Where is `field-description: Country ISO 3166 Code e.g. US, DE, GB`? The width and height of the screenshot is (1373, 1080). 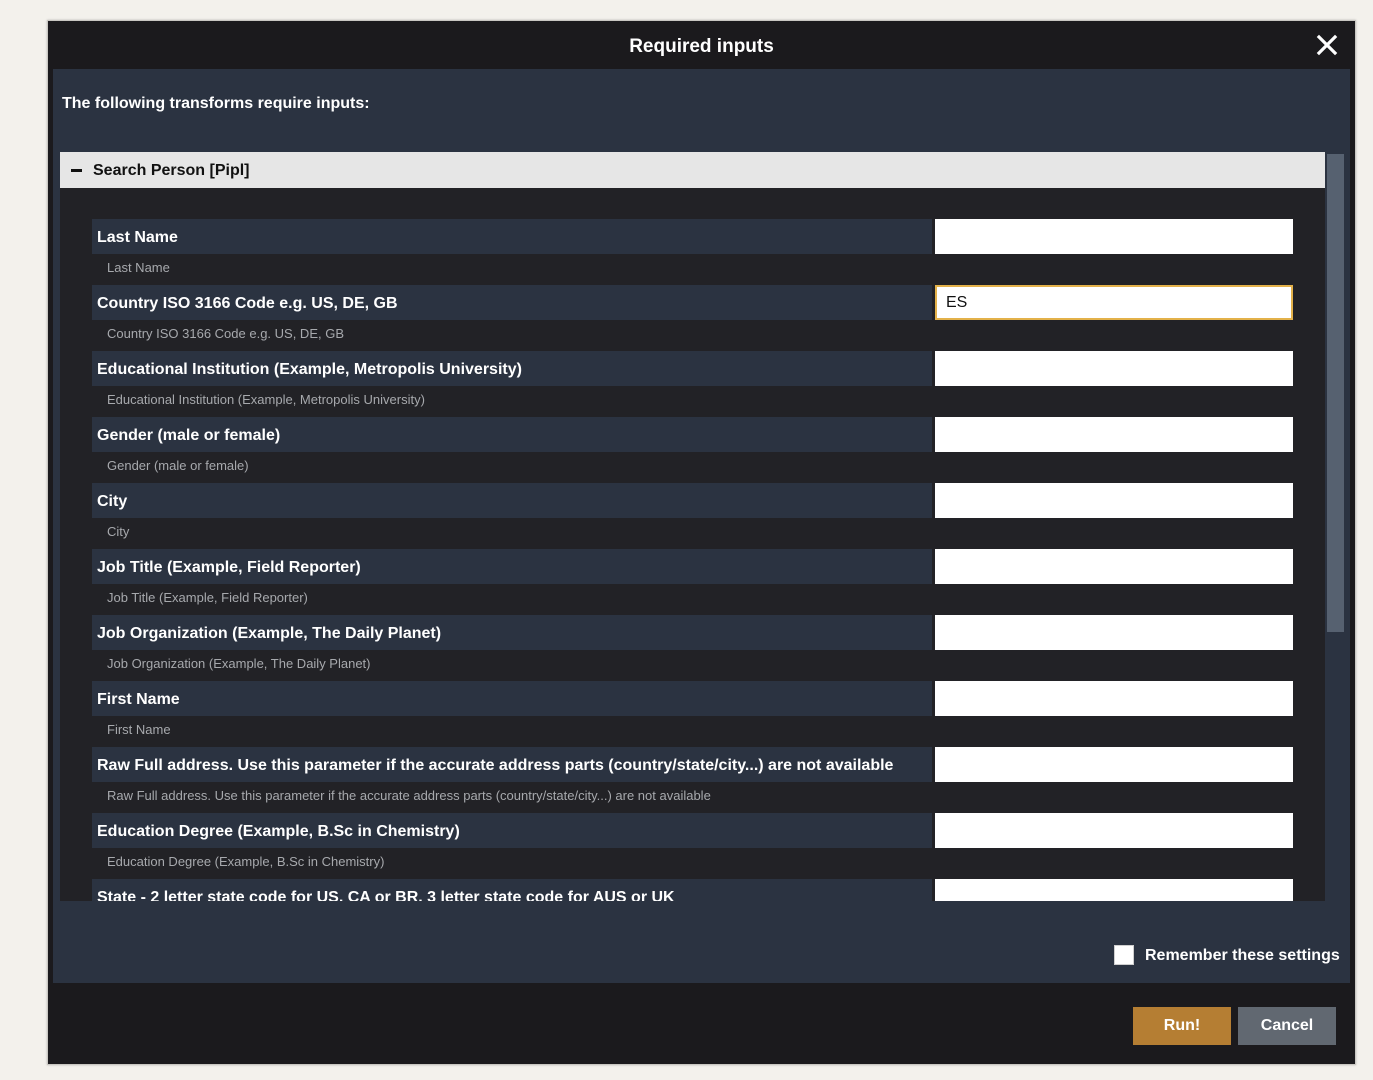 field-description: Country ISO 3166 Code e.g. US, DE, GB is located at coordinates (226, 333).